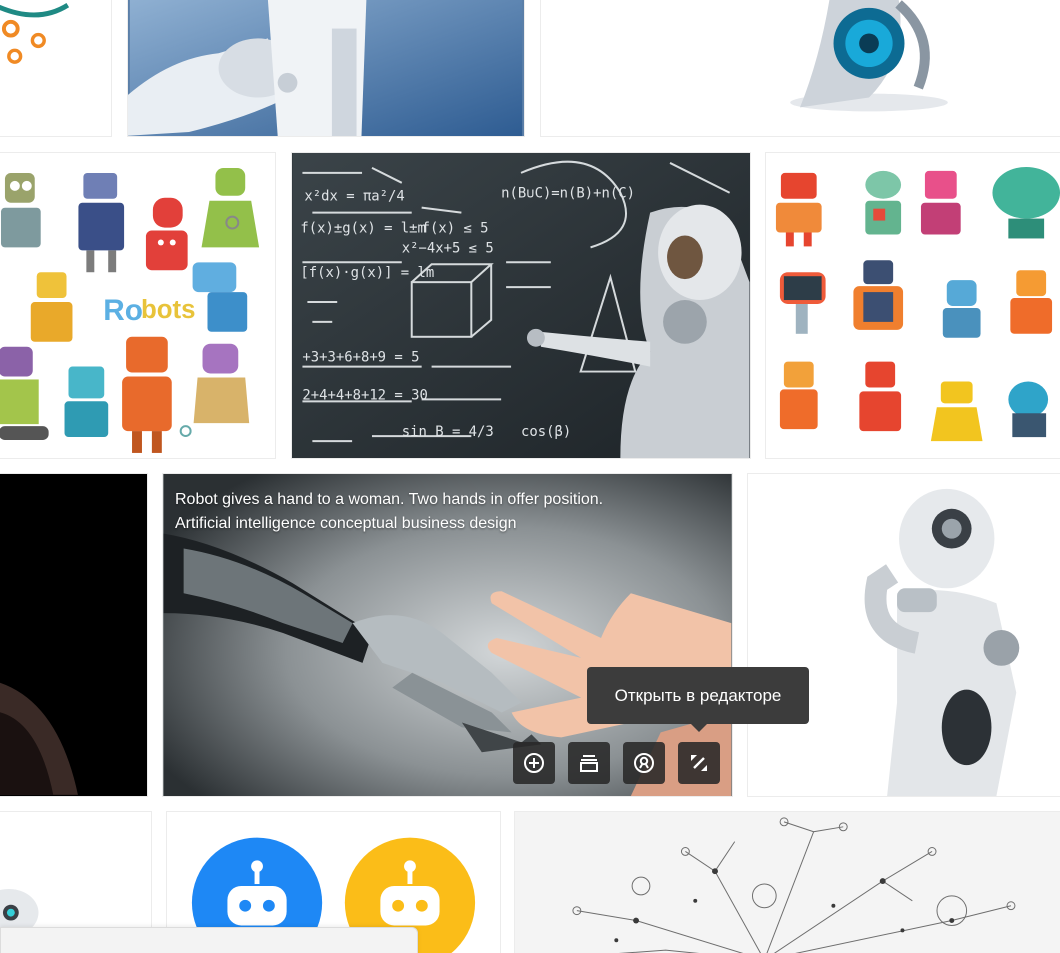  What do you see at coordinates (448, 432) in the screenshot?
I see `svg-text: sin B = 4/3` at bounding box center [448, 432].